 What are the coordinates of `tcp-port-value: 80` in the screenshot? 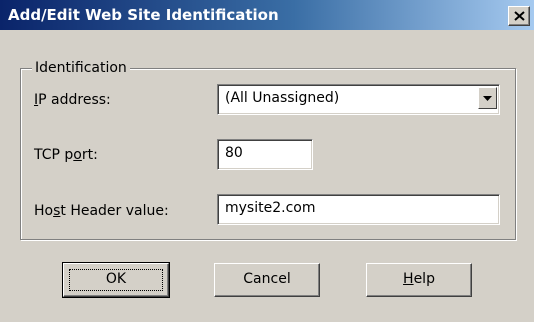 It's located at (234, 153).